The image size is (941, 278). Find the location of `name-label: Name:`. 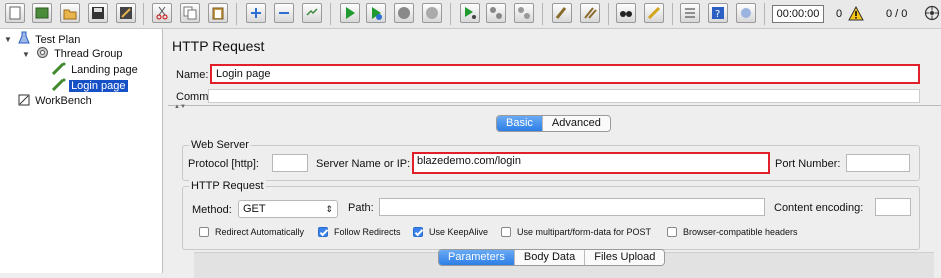

name-label: Name: is located at coordinates (192, 75).